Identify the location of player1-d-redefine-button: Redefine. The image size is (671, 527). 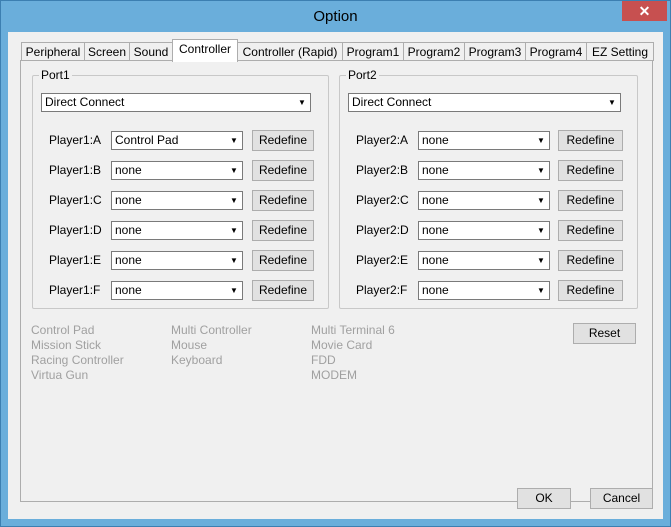
(283, 230).